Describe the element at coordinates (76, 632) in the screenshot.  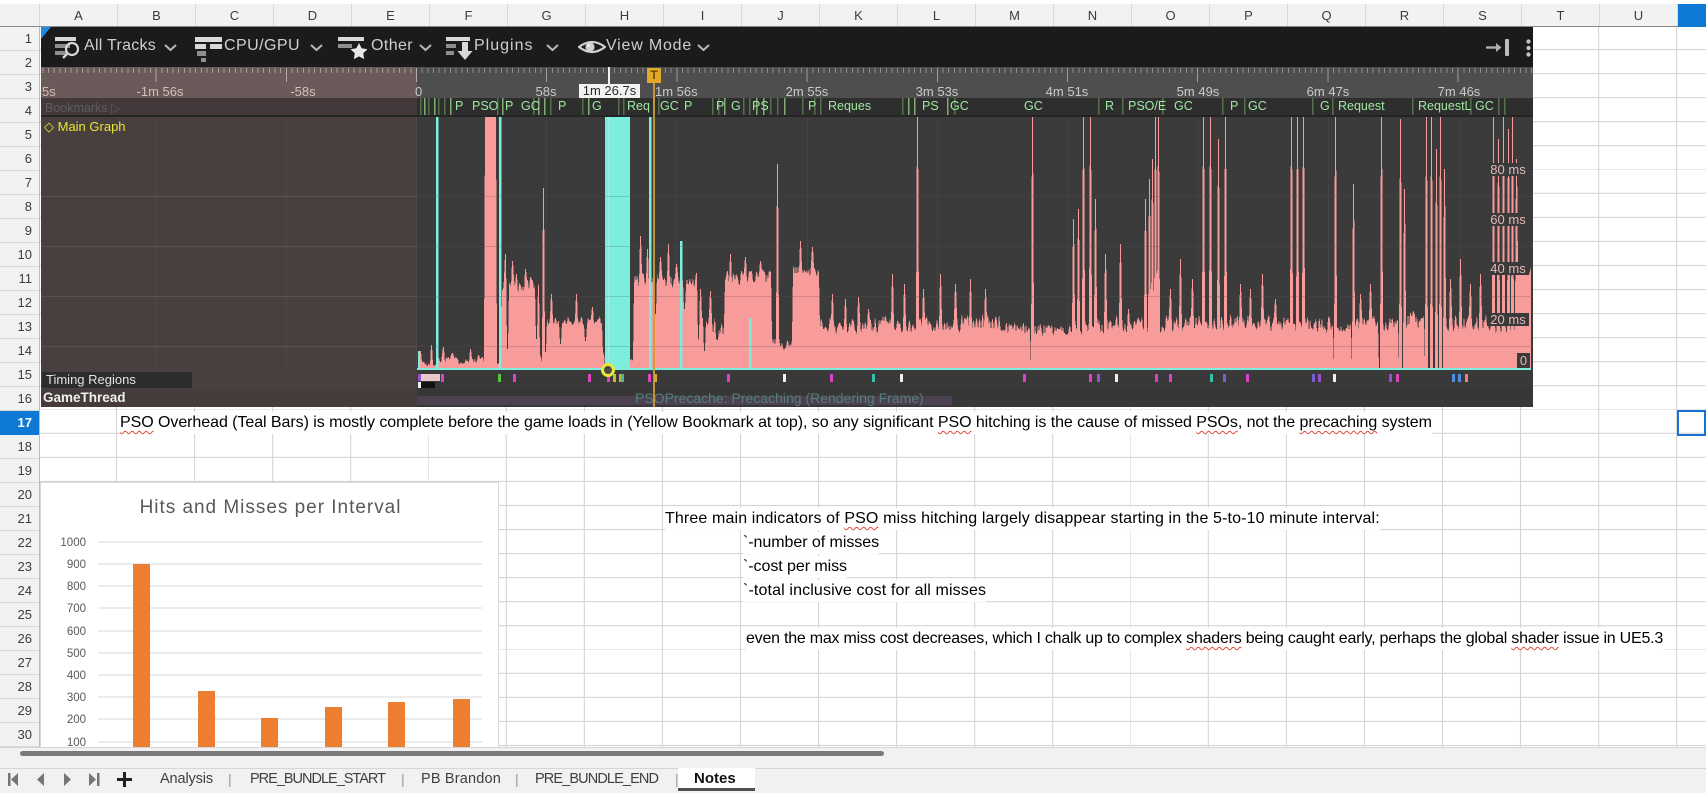
I see `svg-text: 600` at that location.